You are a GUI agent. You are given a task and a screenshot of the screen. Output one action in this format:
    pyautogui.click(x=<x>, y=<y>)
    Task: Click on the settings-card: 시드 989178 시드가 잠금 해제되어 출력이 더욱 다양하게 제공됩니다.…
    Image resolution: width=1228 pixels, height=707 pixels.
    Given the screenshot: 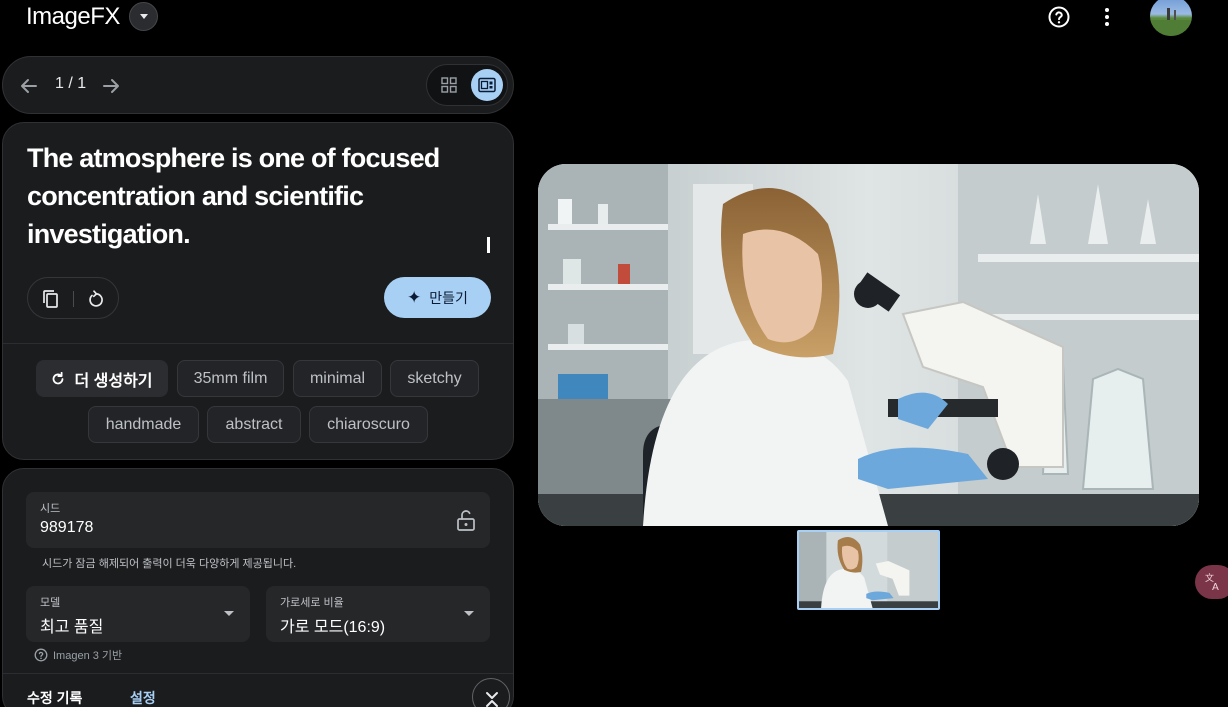 What is the action you would take?
    pyautogui.click(x=258, y=587)
    